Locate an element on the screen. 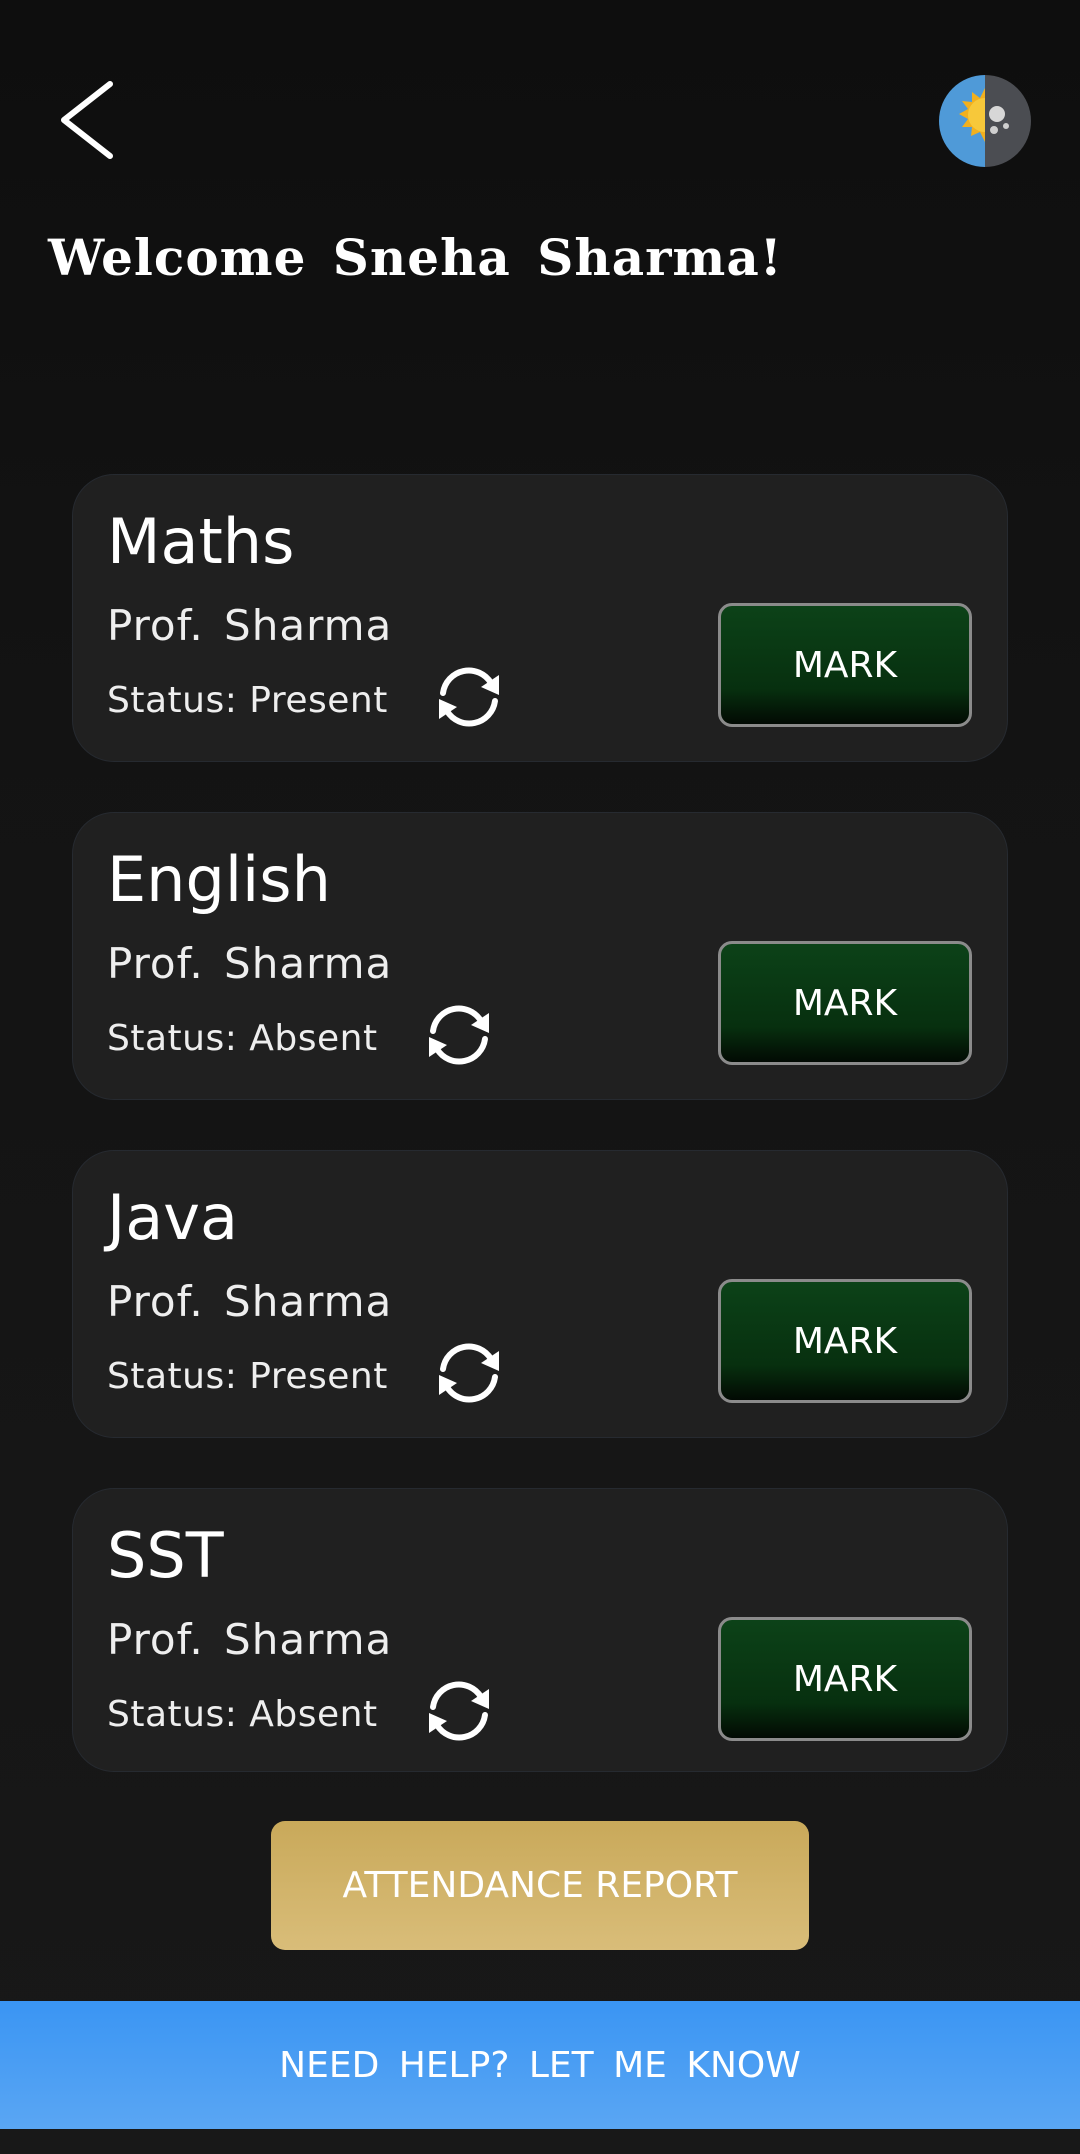 The height and width of the screenshot is (2154, 1080). subject-card-sst: SST Prof. Sharma Status: Absent MARK is located at coordinates (540, 1630).